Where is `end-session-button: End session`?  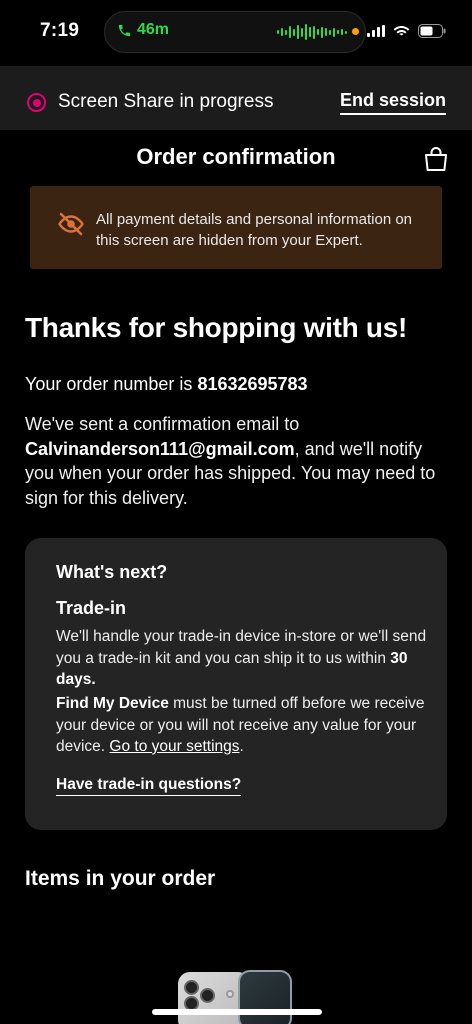 end-session-button: End session is located at coordinates (392, 102).